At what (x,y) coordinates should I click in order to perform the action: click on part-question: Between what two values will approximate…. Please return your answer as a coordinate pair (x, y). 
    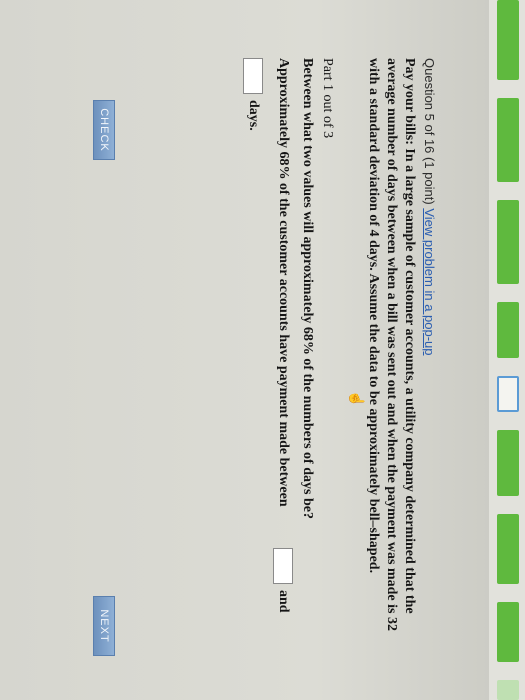
    Looking at the image, I should click on (307, 288).